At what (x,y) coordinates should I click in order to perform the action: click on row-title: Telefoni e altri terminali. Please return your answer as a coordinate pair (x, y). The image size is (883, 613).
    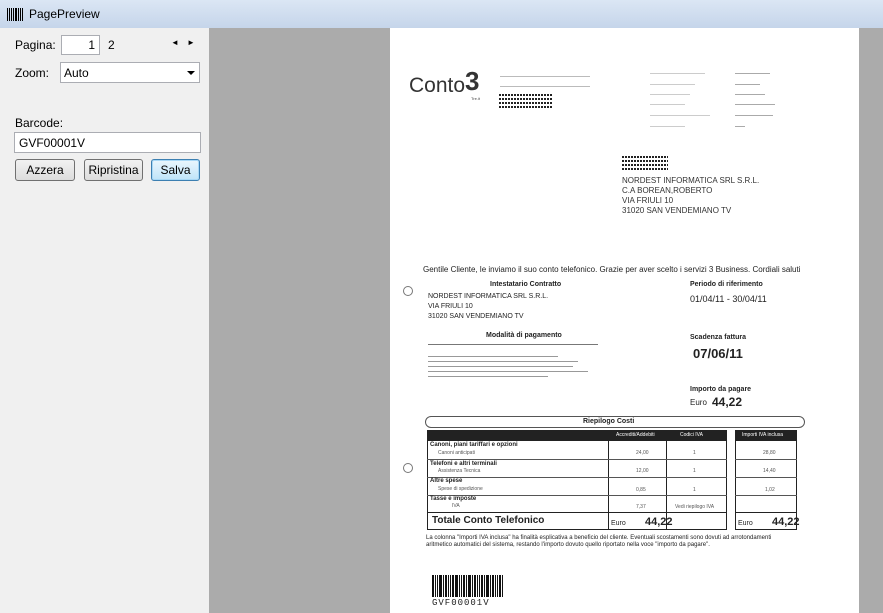
    Looking at the image, I should click on (463, 464).